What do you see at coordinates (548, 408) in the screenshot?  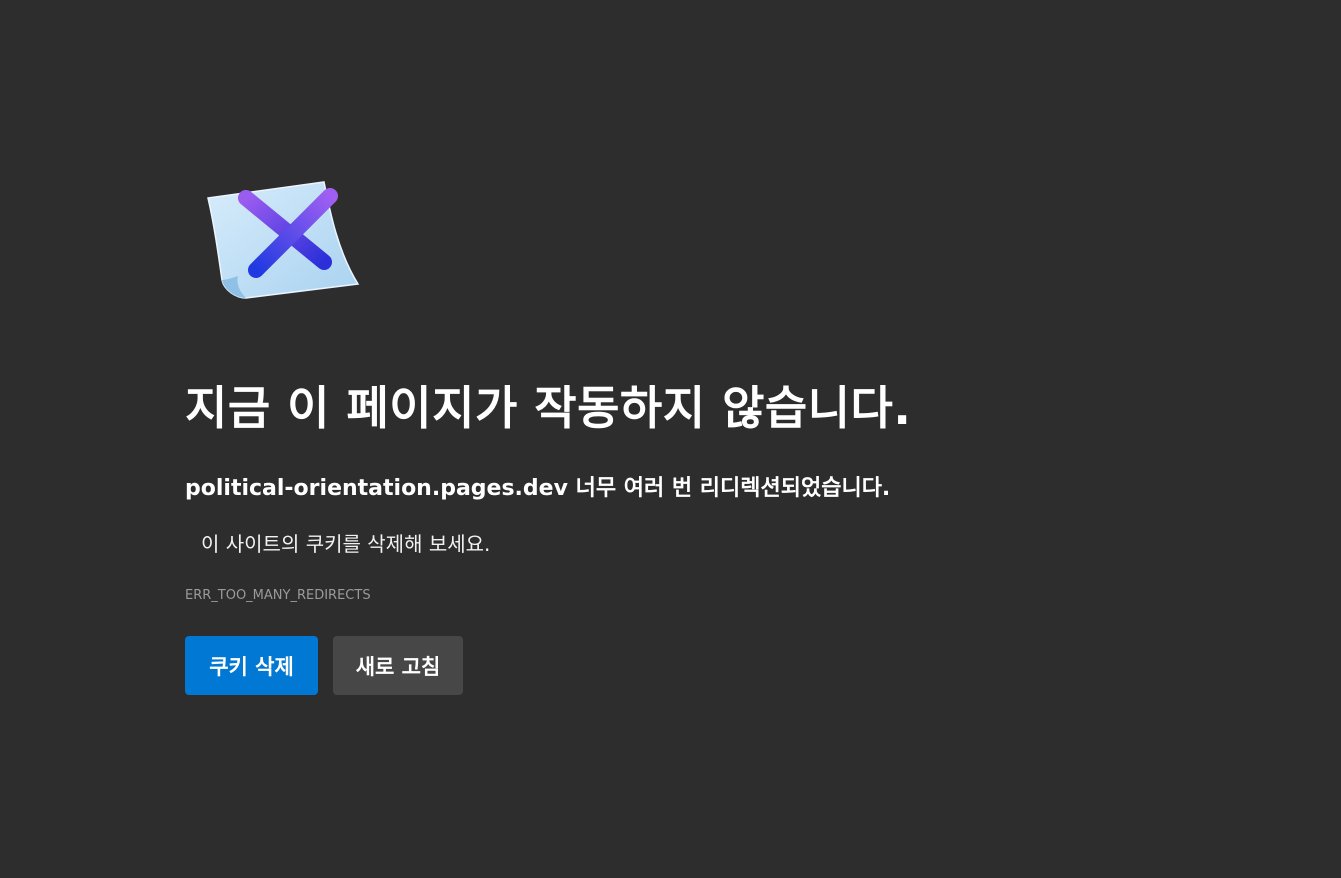 I see `page-title: 지금 이 페이지가 작동하지 않습니다.` at bounding box center [548, 408].